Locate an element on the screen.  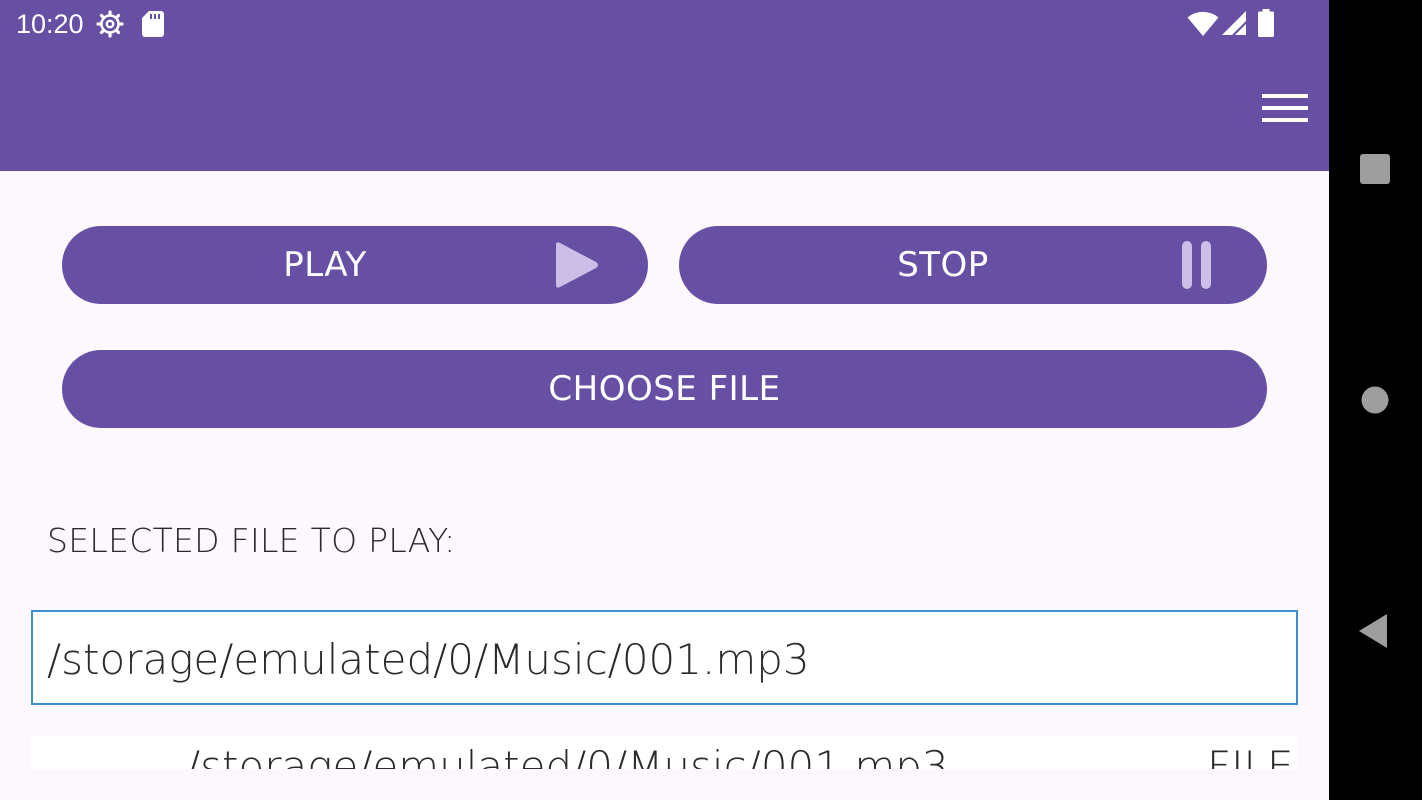
pause-icon is located at coordinates (1196, 265).